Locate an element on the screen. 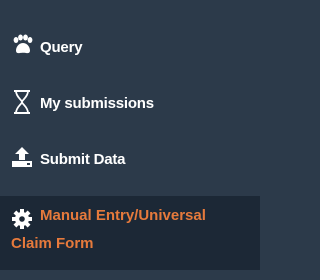 Image resolution: width=320 pixels, height=280 pixels. sidebar-item-query: Query is located at coordinates (130, 47).